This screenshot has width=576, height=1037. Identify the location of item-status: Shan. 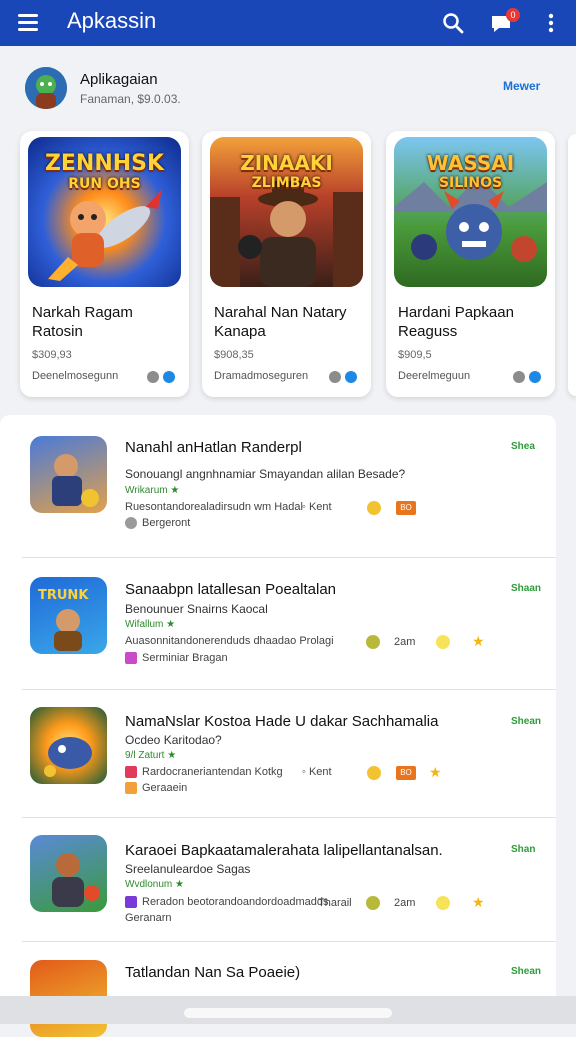
(523, 849).